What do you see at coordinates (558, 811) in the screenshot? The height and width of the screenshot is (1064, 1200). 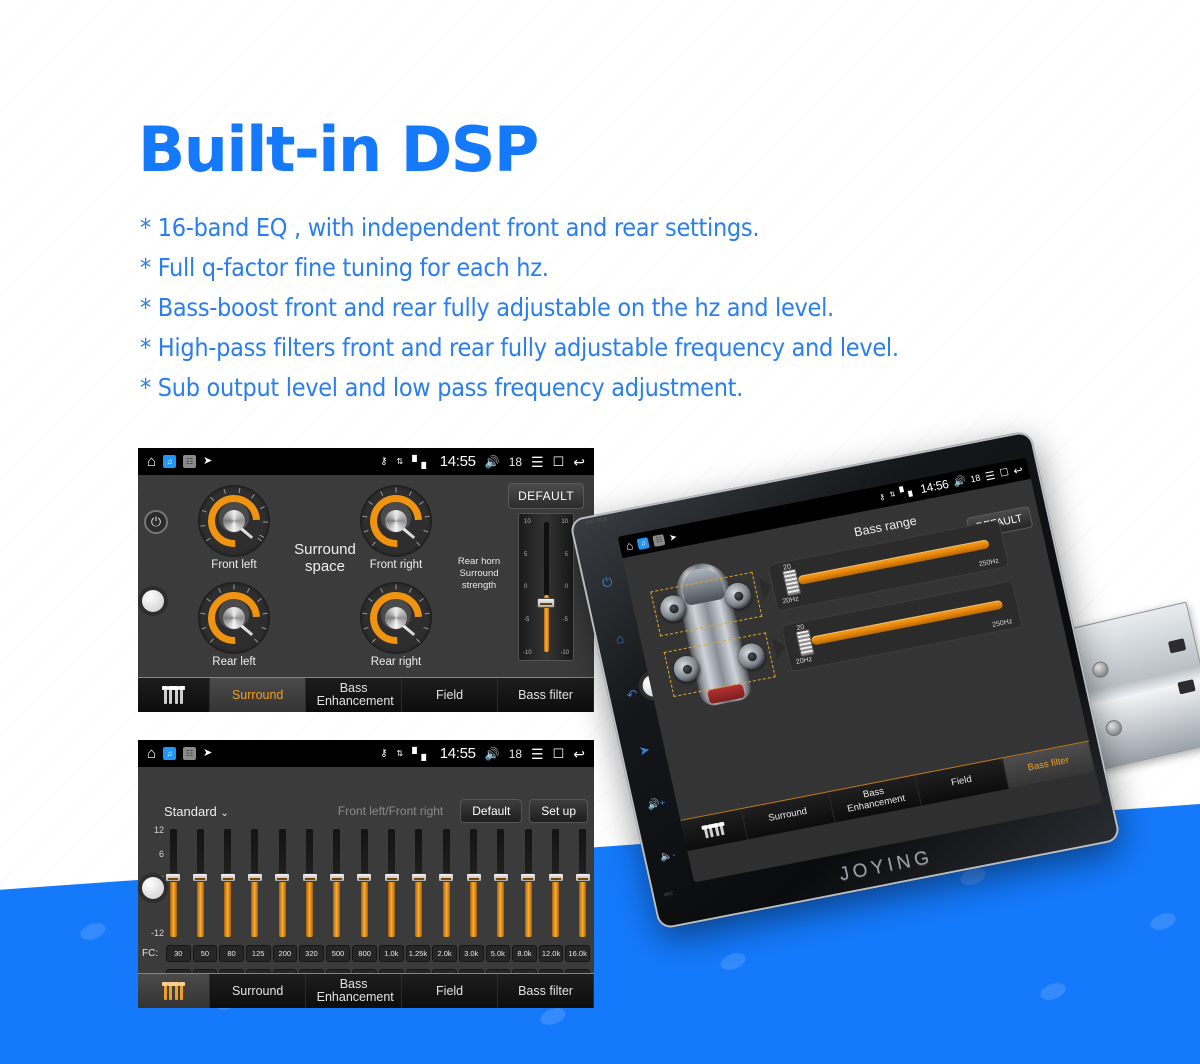 I see `setup-button: Set up` at bounding box center [558, 811].